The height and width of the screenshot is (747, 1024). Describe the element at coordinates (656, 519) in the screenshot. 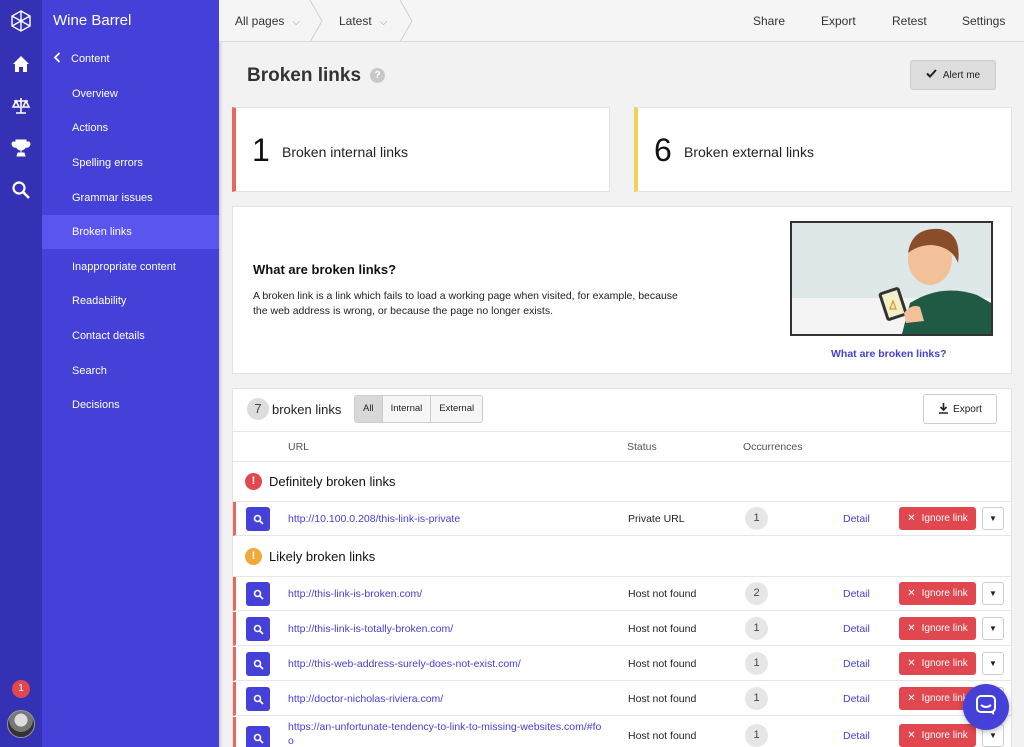

I see `link-status: Private URL` at that location.